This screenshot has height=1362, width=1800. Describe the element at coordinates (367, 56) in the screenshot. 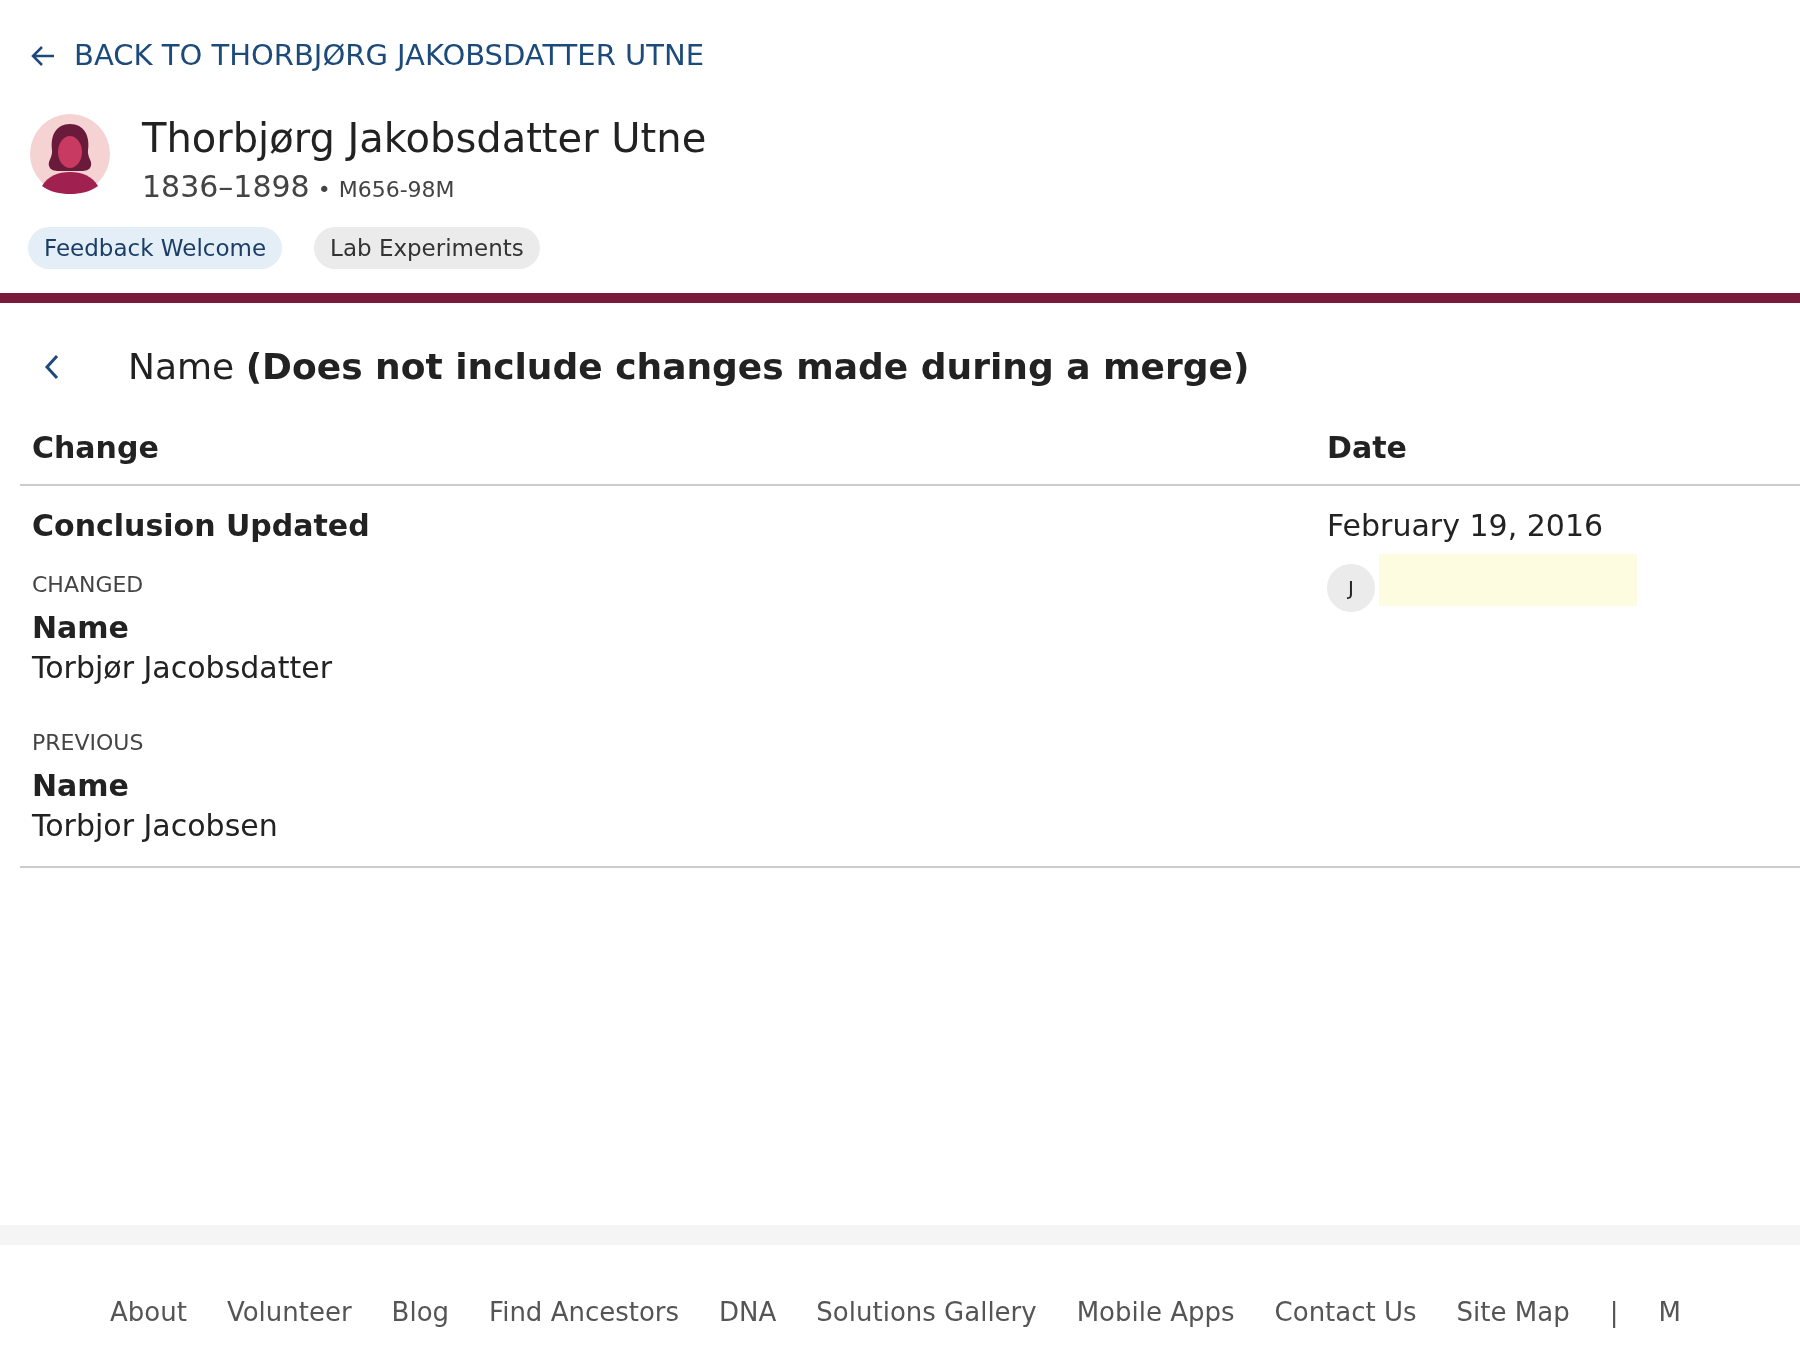

I see `back-link: BACK TO THORBJØRG JAKOBSDATTER UTNE` at that location.